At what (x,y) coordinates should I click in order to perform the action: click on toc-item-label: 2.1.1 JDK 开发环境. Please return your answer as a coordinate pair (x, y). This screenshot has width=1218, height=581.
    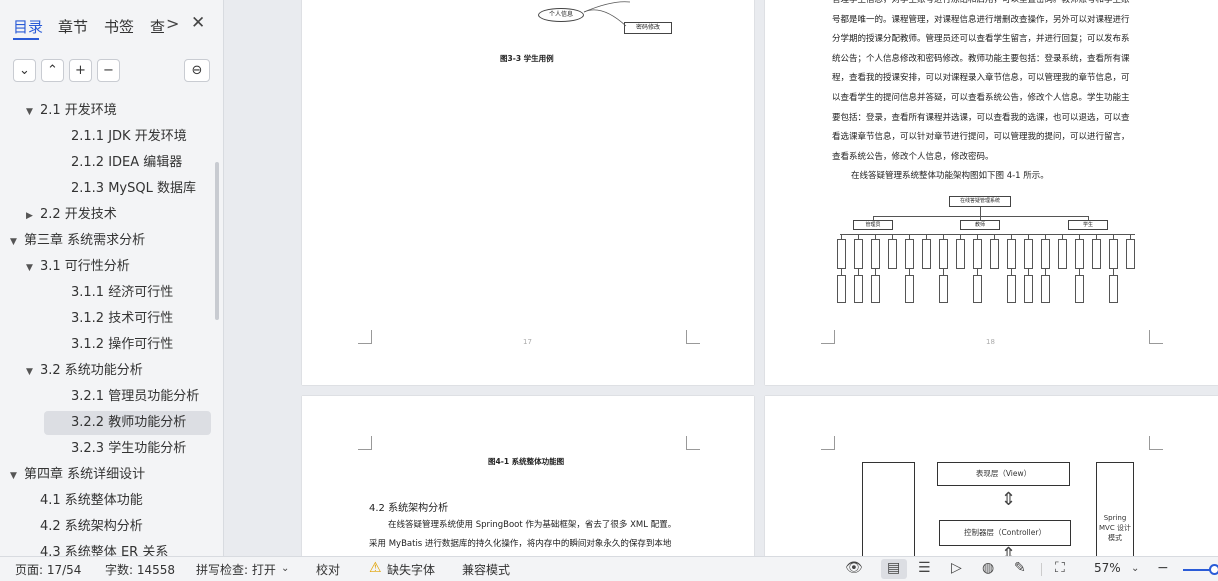
    Looking at the image, I should click on (129, 136).